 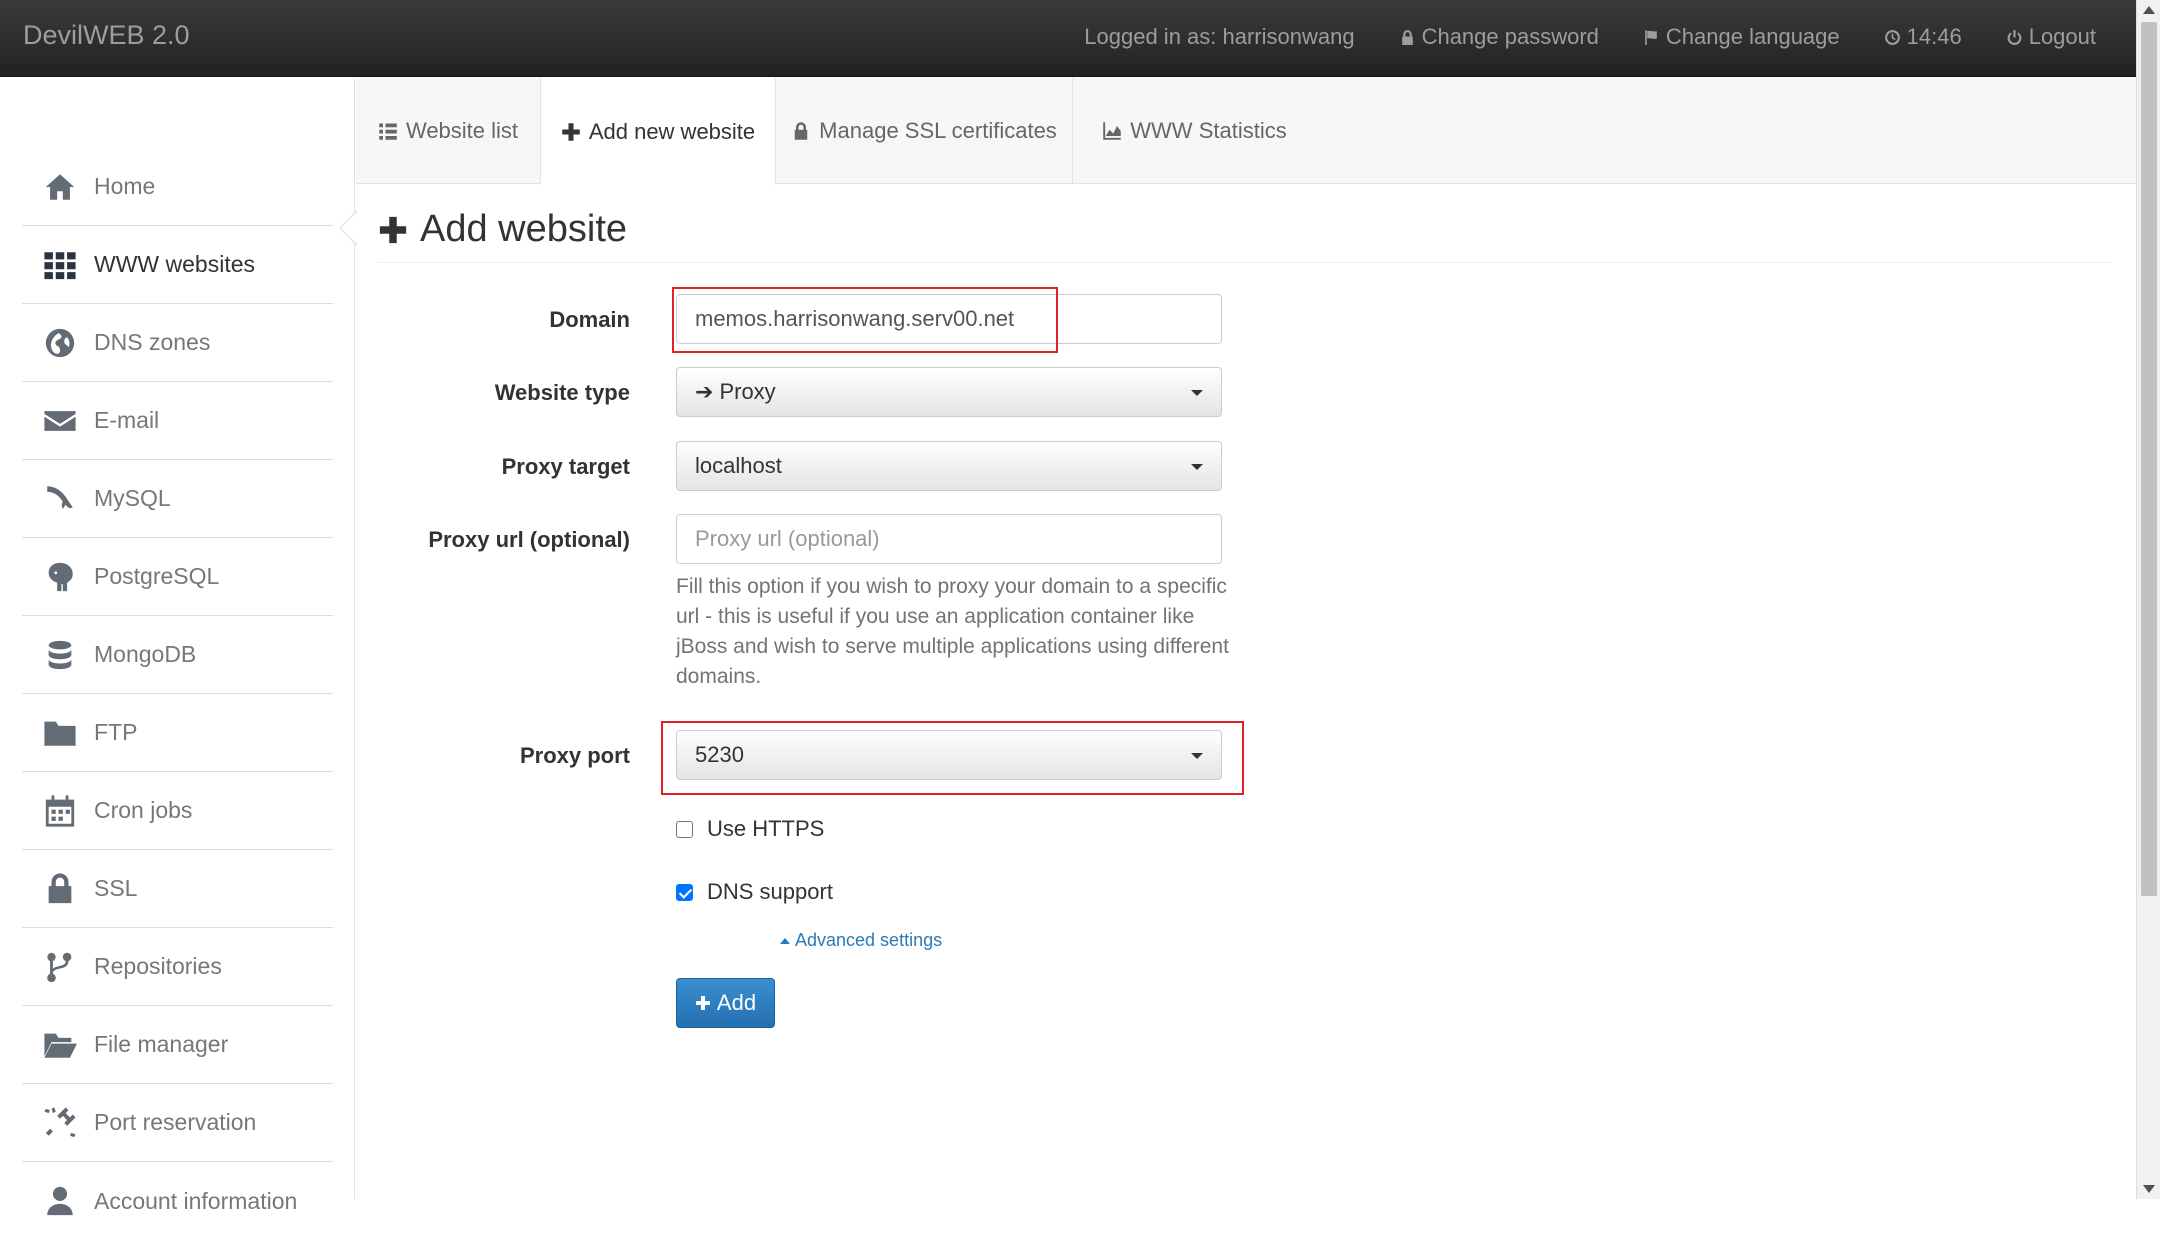 What do you see at coordinates (60, 265) in the screenshot?
I see `grid-icon` at bounding box center [60, 265].